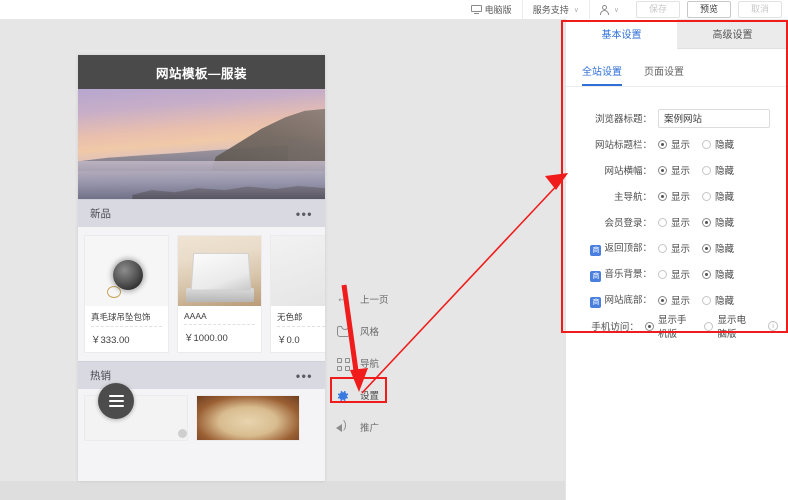  What do you see at coordinates (550, 10) in the screenshot?
I see `support-label: 服务支持` at bounding box center [550, 10].